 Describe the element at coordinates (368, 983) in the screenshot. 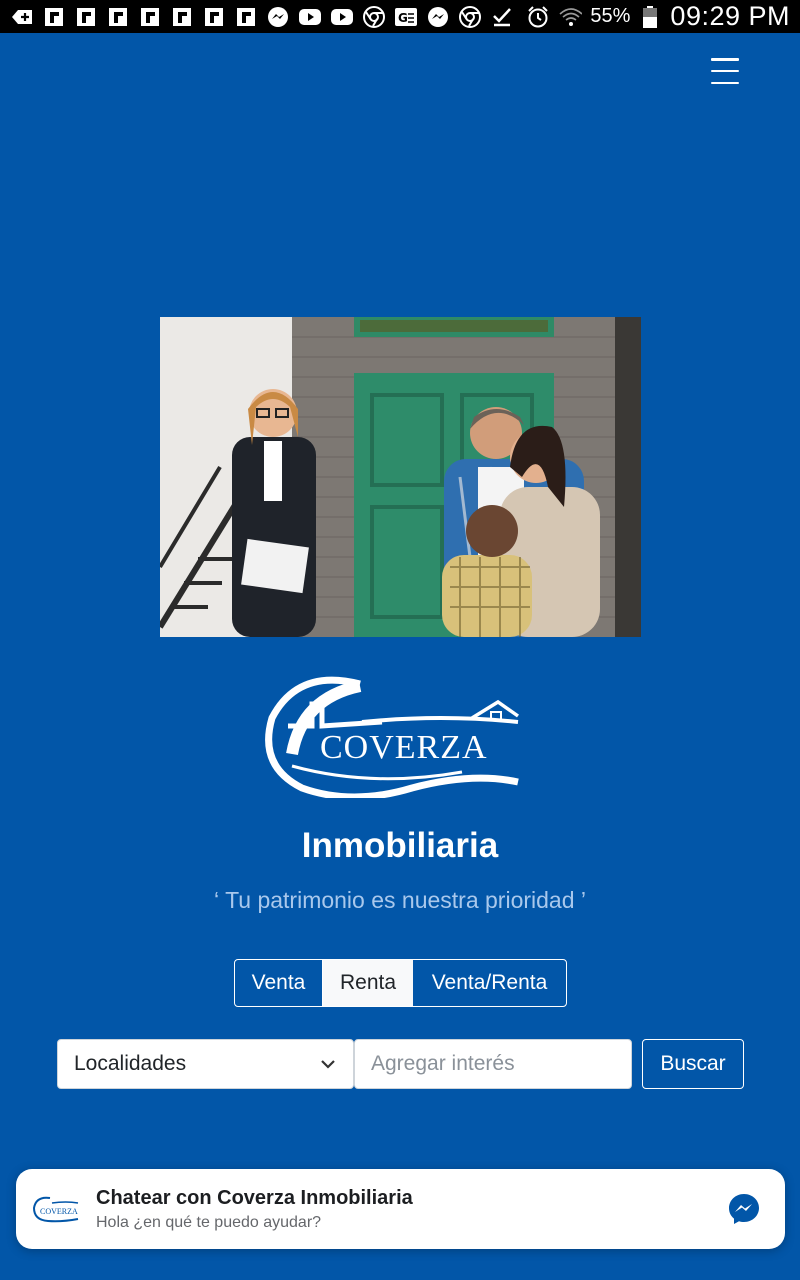

I see `tab-renta: Renta` at that location.